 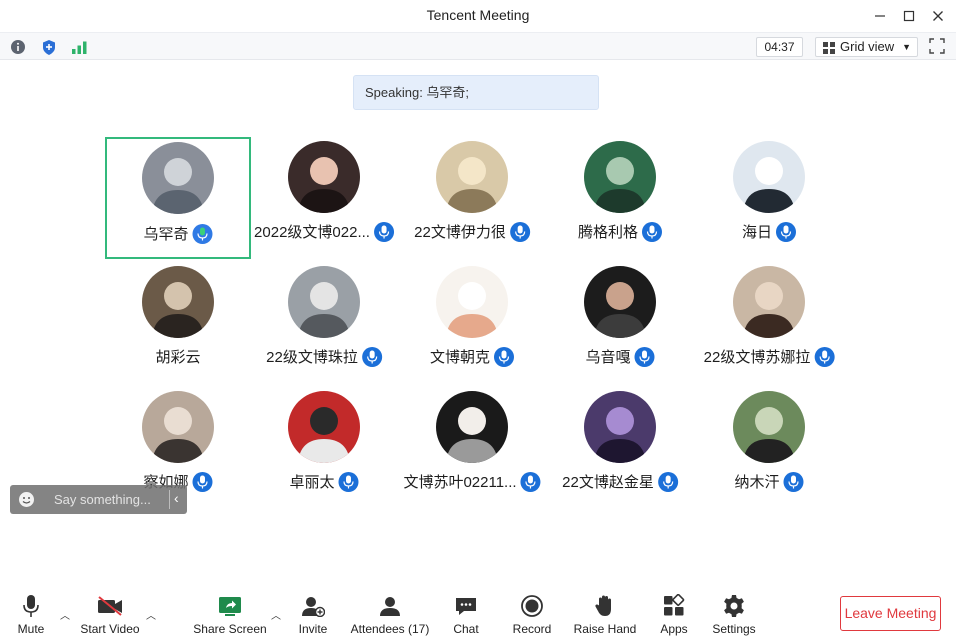 I want to click on chat-input-box: Say something... ‹, so click(x=98, y=499).